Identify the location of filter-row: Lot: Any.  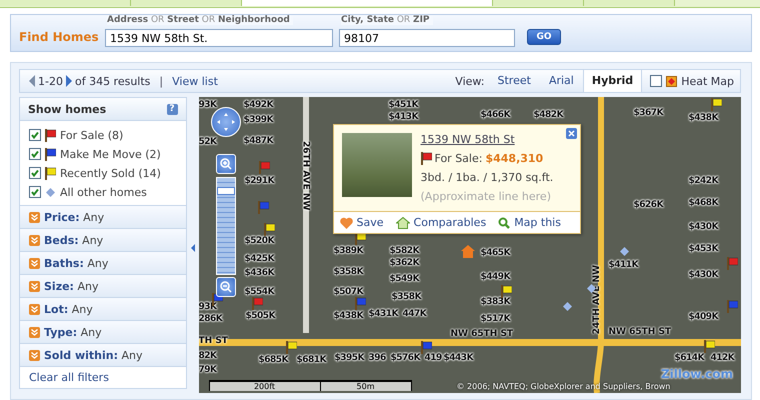
(103, 309).